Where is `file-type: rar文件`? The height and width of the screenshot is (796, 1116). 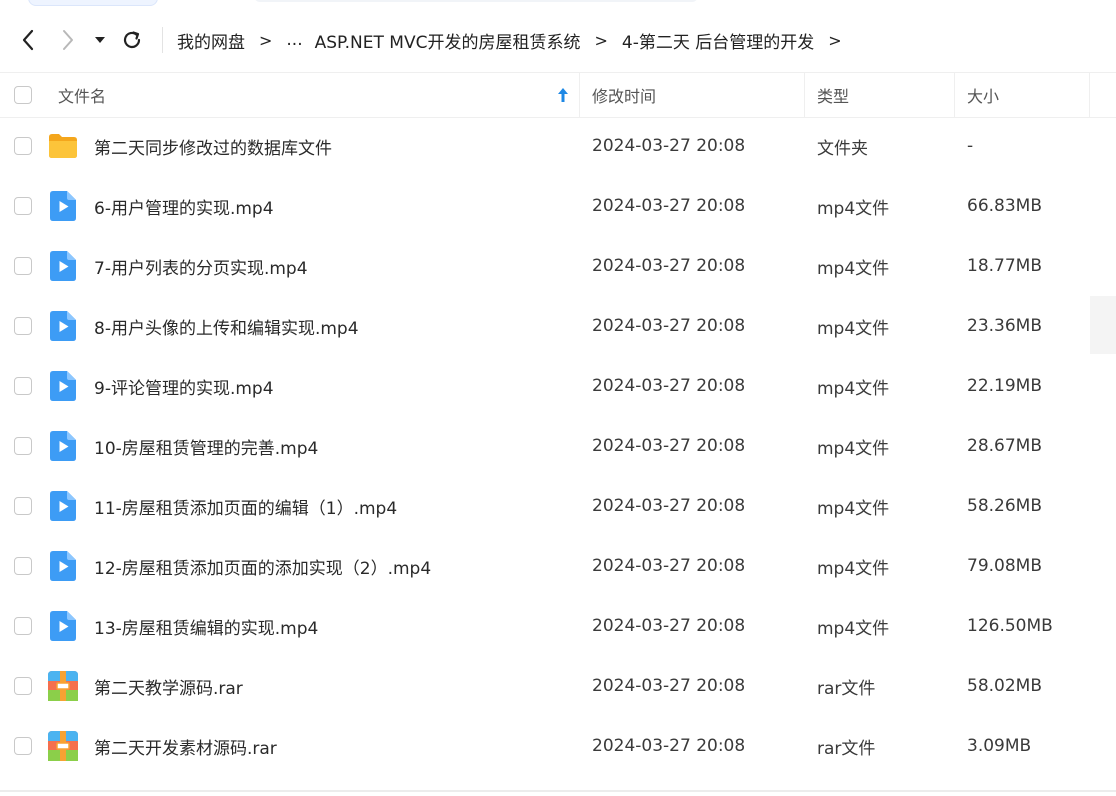 file-type: rar文件 is located at coordinates (846, 688).